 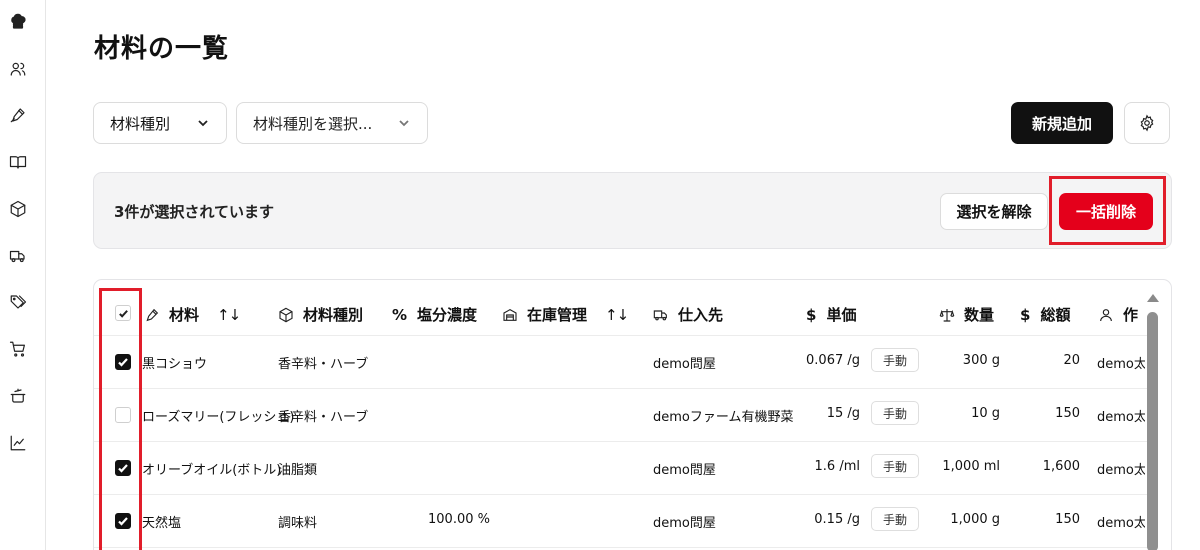 What do you see at coordinates (985, 413) in the screenshot?
I see `cell-qty: 10 g` at bounding box center [985, 413].